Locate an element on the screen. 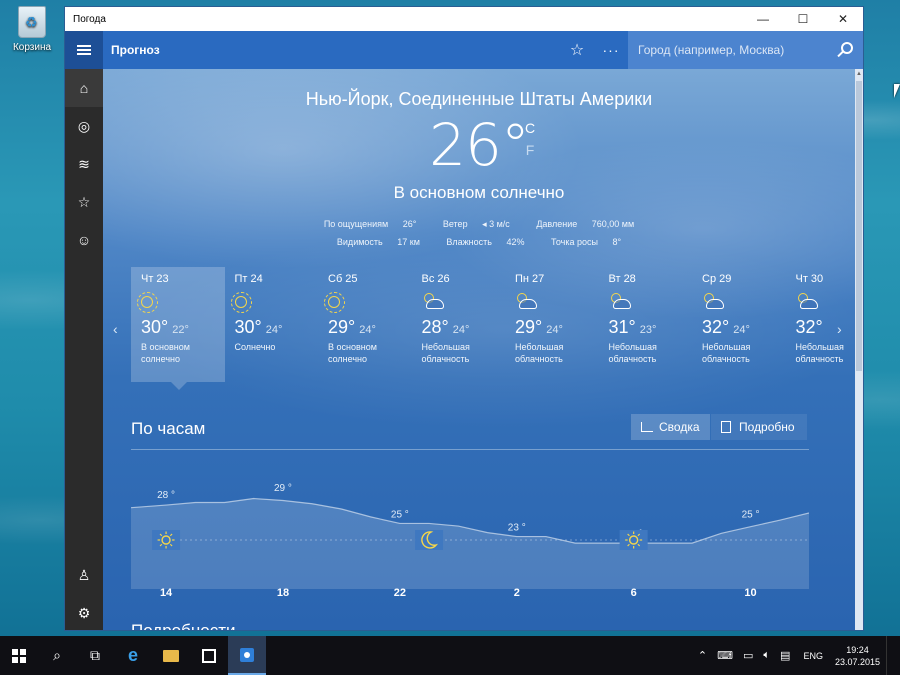 This screenshot has width=900, height=675. hour-tick-label: 14 is located at coordinates (166, 593).